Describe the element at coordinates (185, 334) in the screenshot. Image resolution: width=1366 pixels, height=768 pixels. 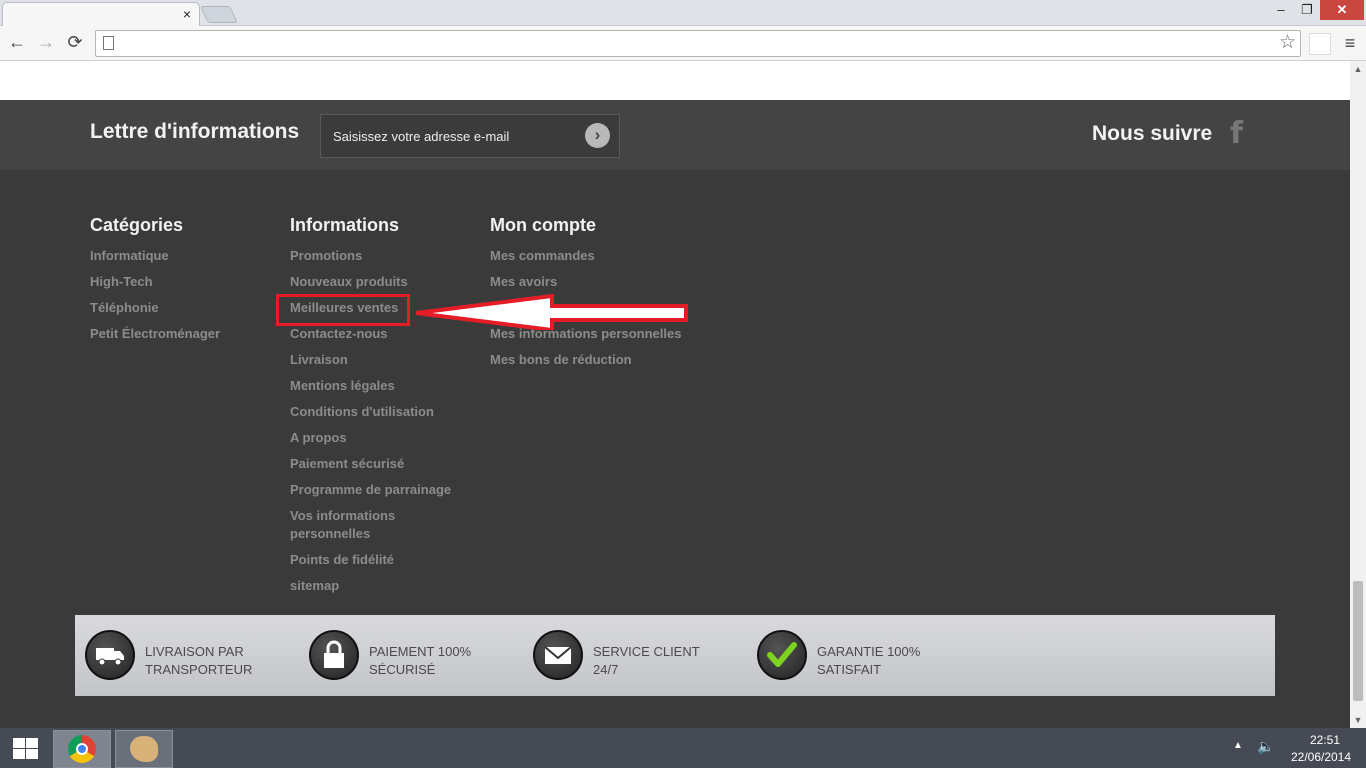
I see `footer-link-petit-electromenager: Petit Électroménager` at that location.